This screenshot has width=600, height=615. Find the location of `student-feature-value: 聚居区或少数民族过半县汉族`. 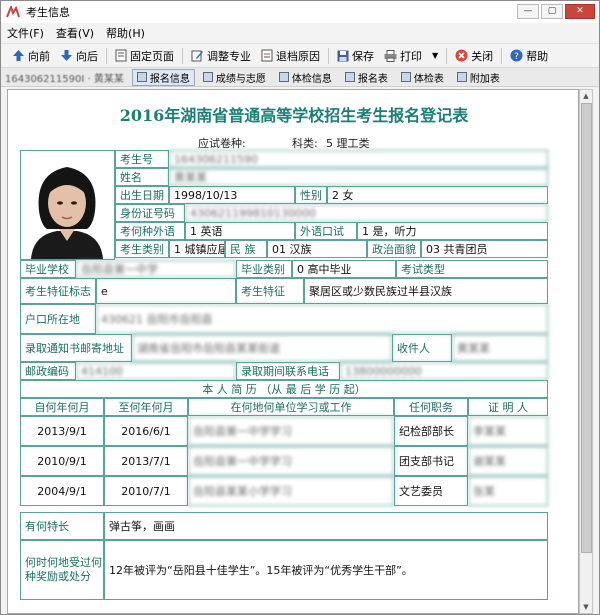

student-feature-value: 聚居区或少数民族过半县汉族 is located at coordinates (426, 291).